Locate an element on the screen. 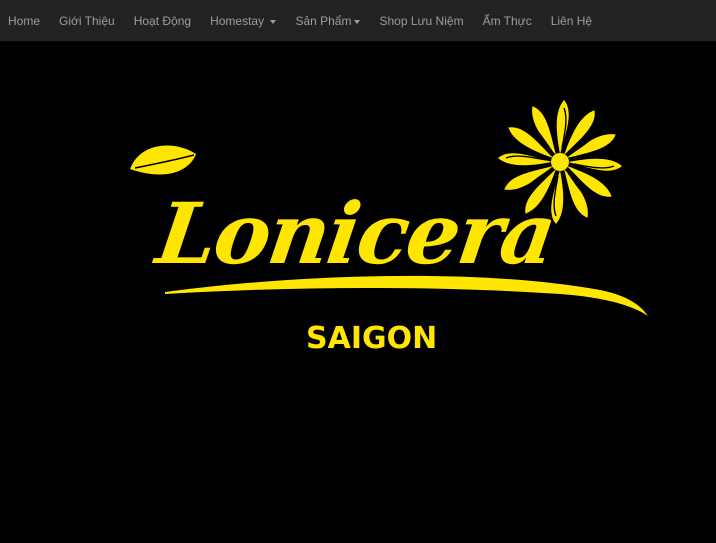  nav-item-hoat-dong: Hoạt Động is located at coordinates (162, 21).